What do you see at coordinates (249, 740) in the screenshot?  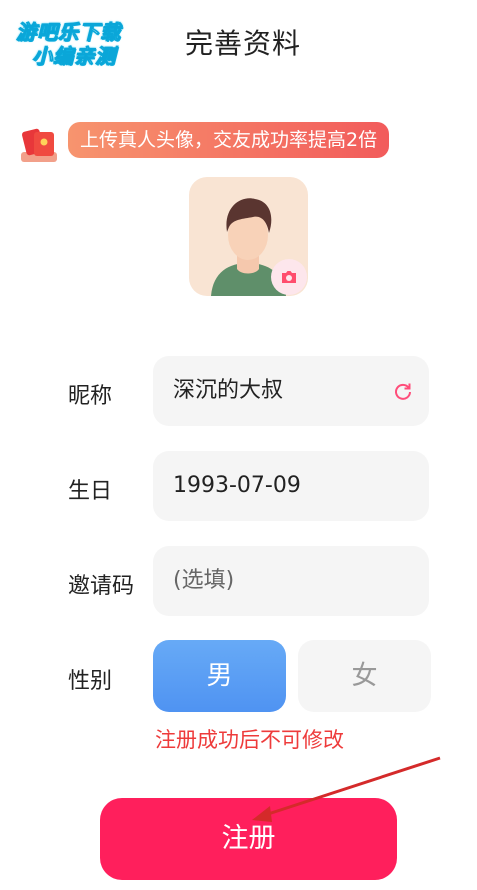 I see `gender-notice: 注册成功后不可修改` at bounding box center [249, 740].